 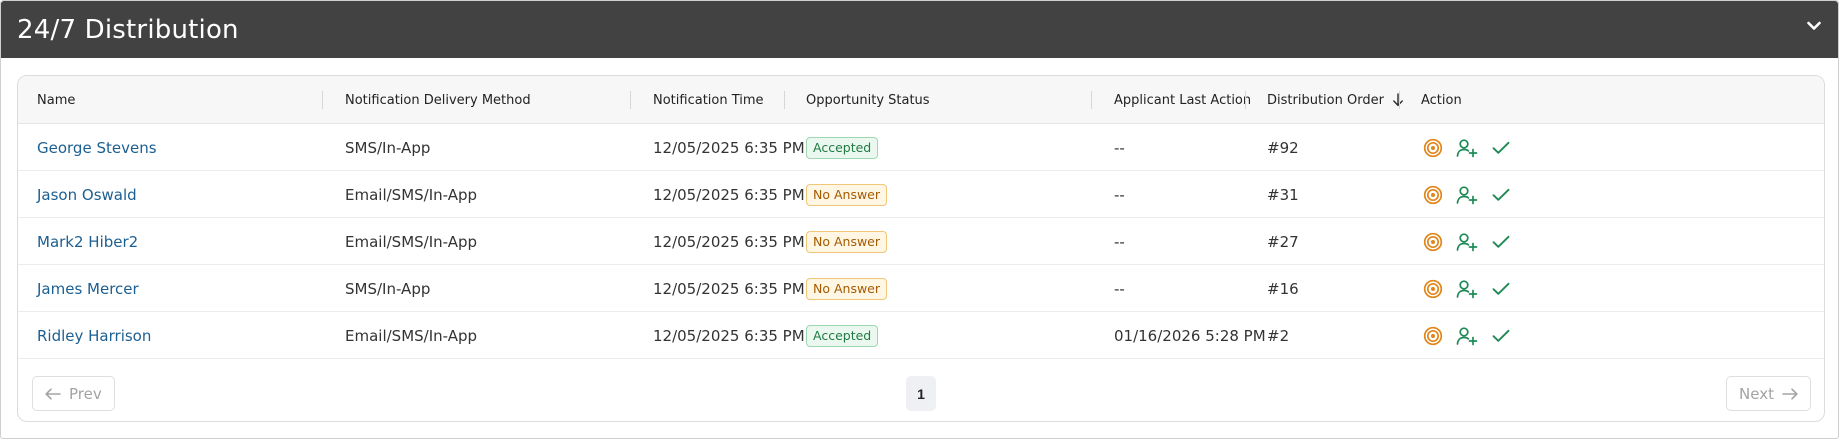 I want to click on column-header-opportunity-status: Opportunity Status, so click(x=868, y=100).